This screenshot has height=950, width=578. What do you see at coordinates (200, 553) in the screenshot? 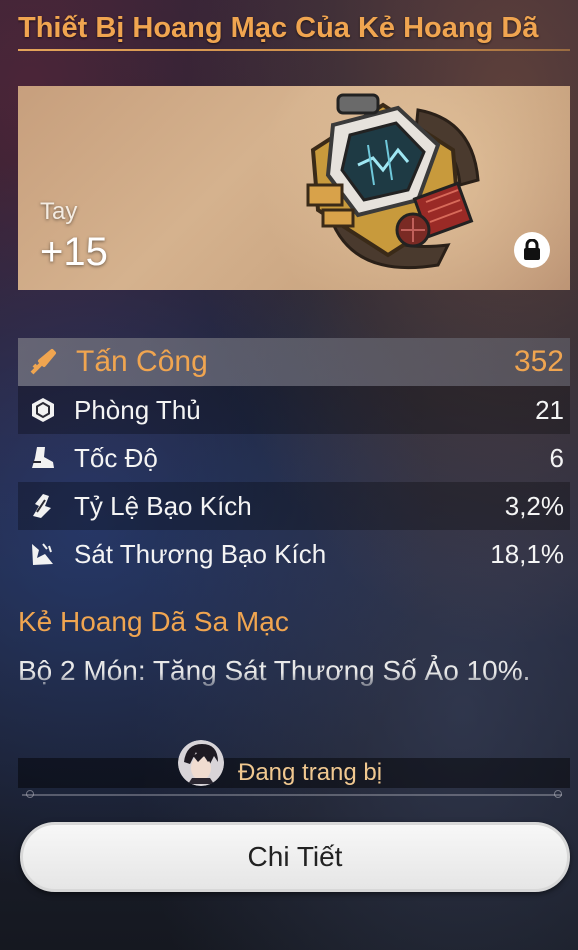
I see `stat-label-crit-damage: Sát Thương Bạo Kích` at bounding box center [200, 553].